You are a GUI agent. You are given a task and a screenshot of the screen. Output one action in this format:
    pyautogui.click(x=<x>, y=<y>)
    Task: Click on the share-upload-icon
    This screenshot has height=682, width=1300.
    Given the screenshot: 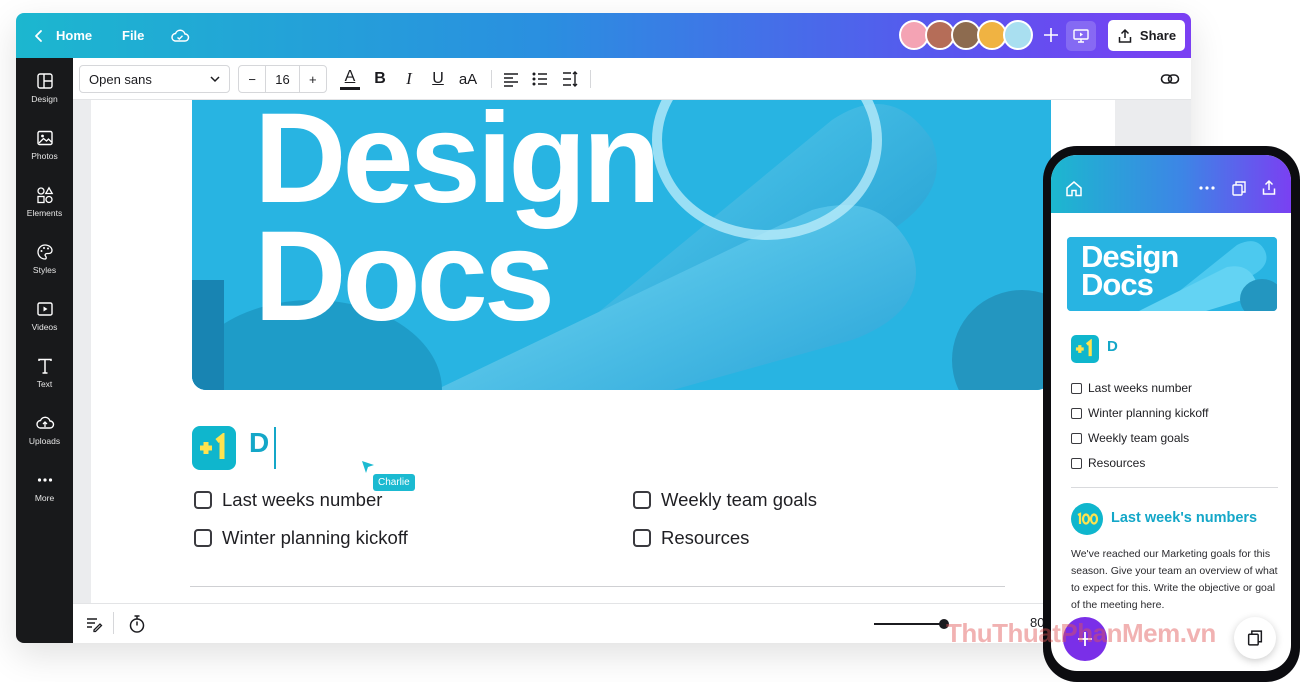 What is the action you would take?
    pyautogui.click(x=1269, y=187)
    